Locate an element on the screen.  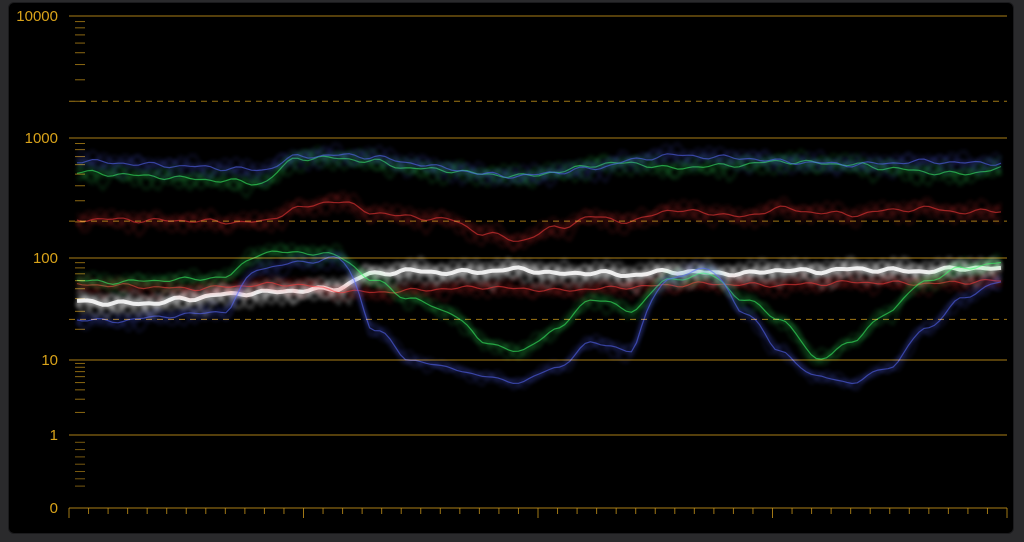
y-tick-label: 10 is located at coordinates (49, 360).